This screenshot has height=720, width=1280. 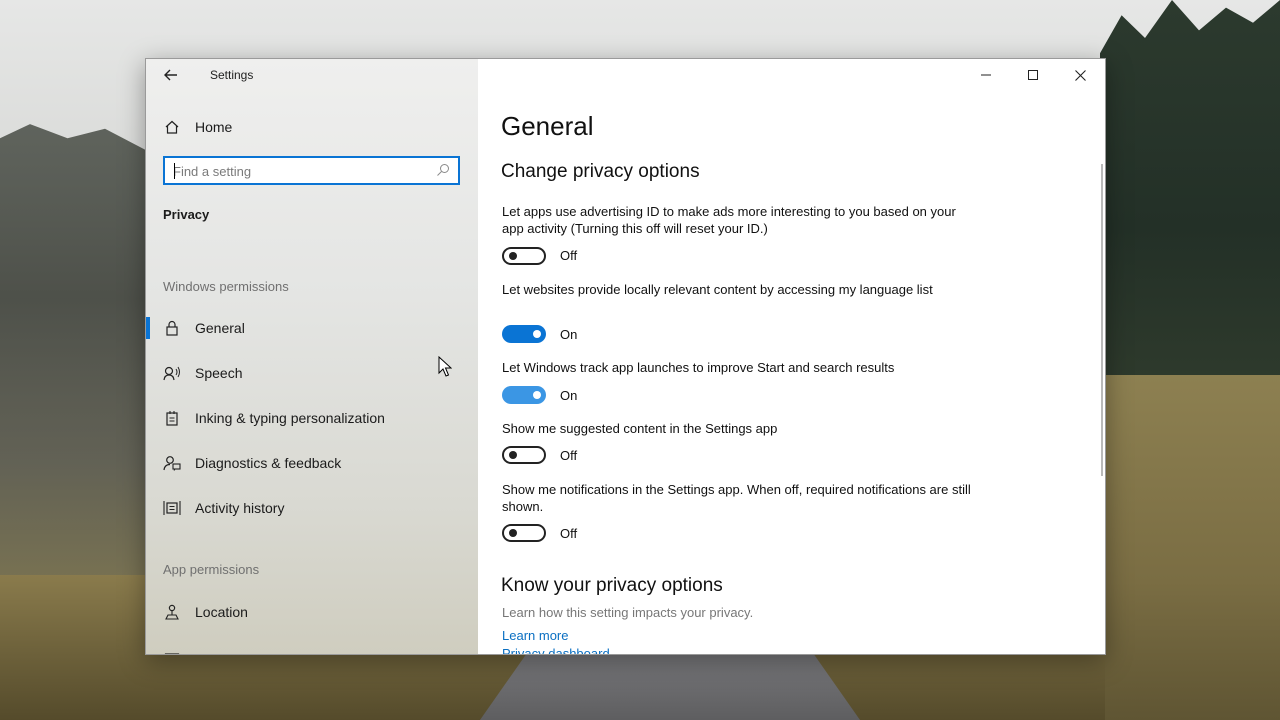 What do you see at coordinates (226, 286) in the screenshot?
I see `windows-permissions-header: Windows permissions` at bounding box center [226, 286].